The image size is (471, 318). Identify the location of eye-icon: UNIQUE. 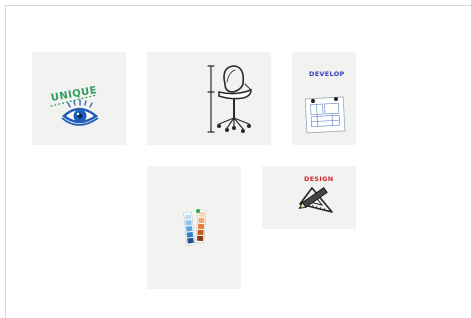
(74, 105).